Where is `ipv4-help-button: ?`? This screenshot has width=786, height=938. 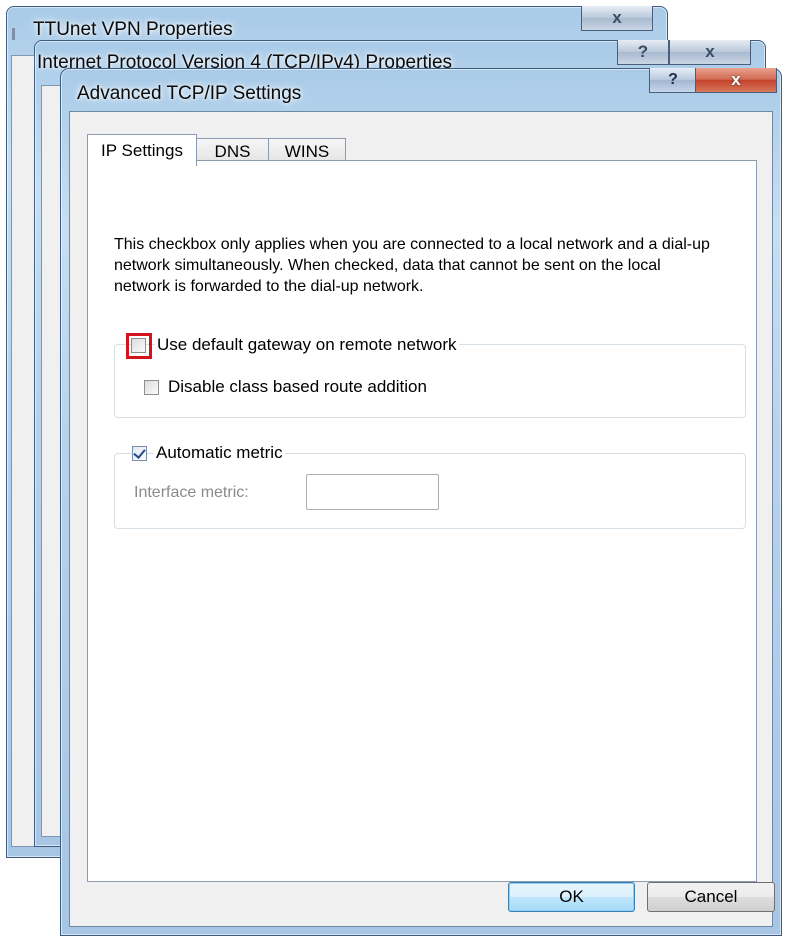 ipv4-help-button: ? is located at coordinates (643, 52).